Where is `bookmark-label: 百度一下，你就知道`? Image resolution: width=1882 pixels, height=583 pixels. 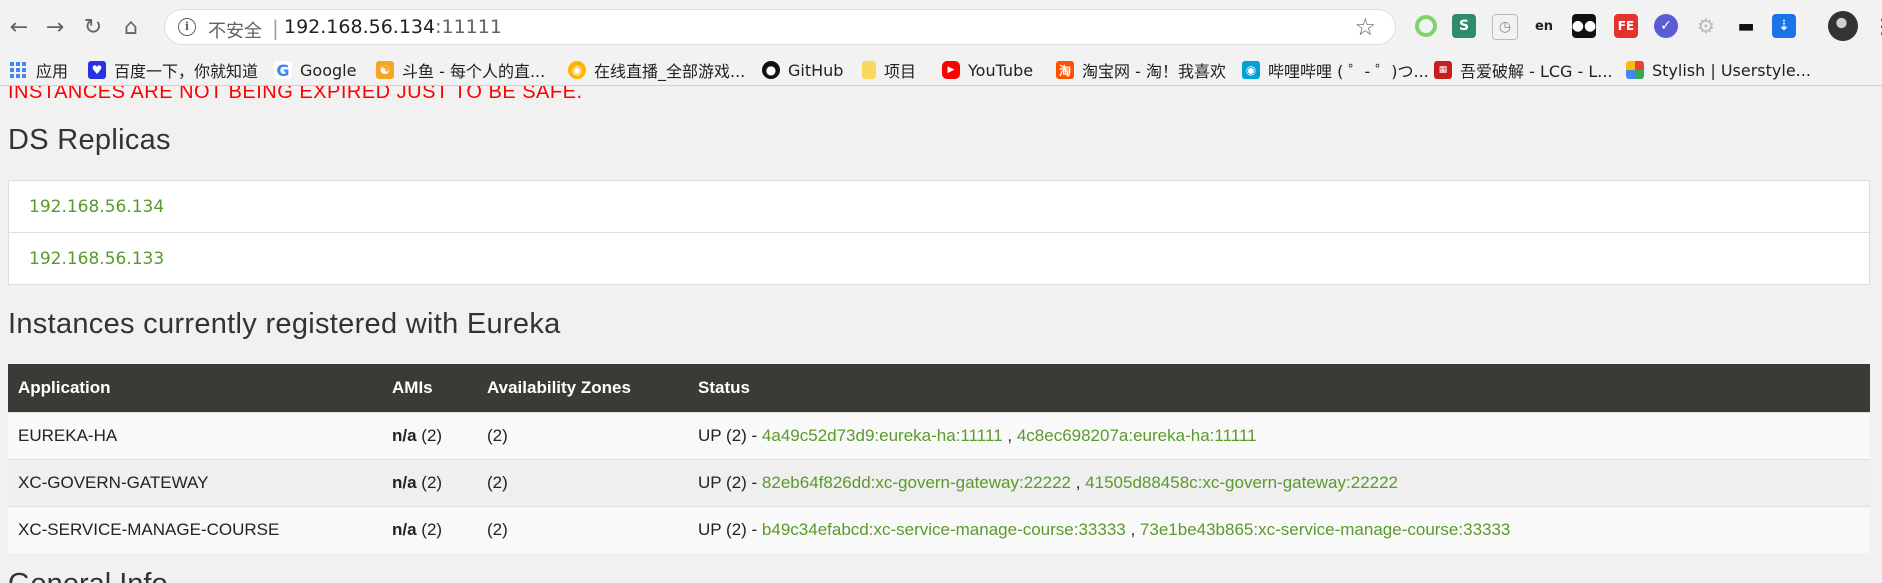 bookmark-label: 百度一下，你就知道 is located at coordinates (186, 71).